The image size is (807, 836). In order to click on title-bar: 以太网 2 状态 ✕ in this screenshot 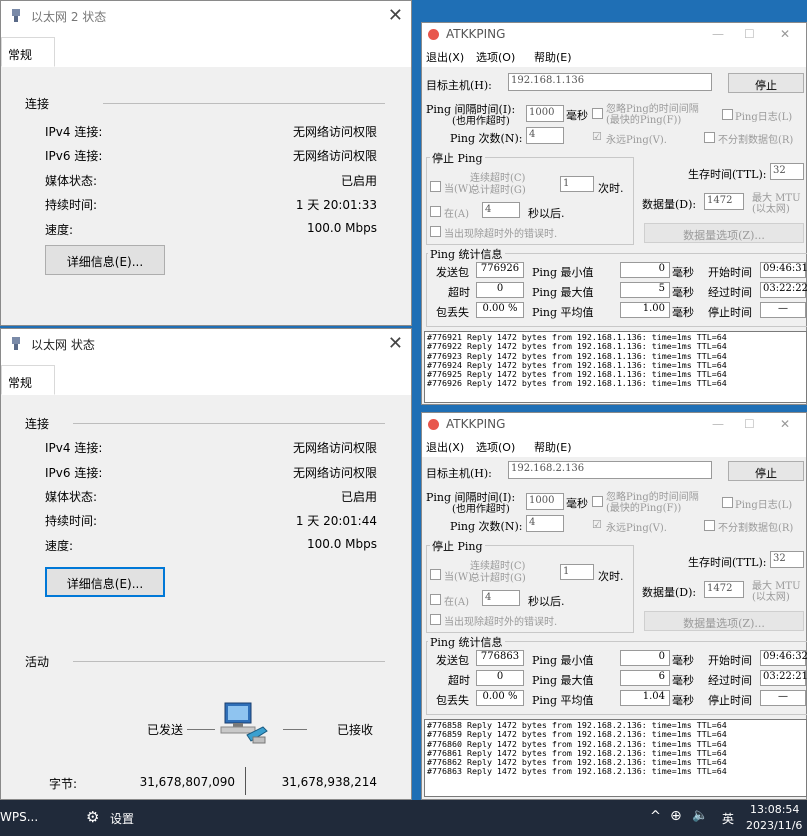, I will do `click(206, 16)`.